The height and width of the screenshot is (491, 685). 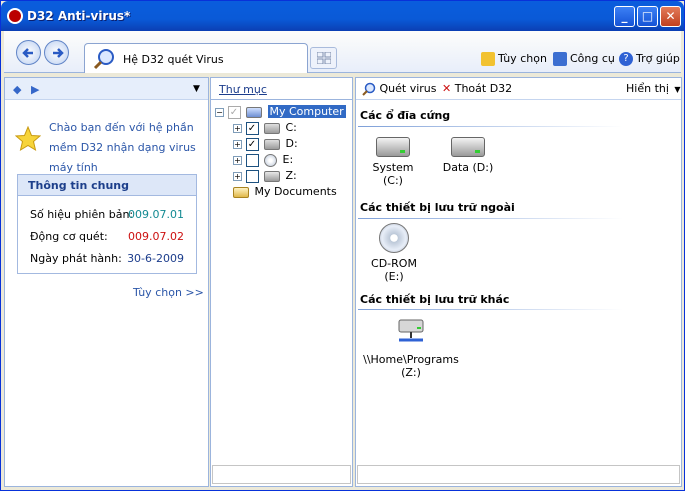 I want to click on tree-item-drive-z: + Z:, so click(x=265, y=176).